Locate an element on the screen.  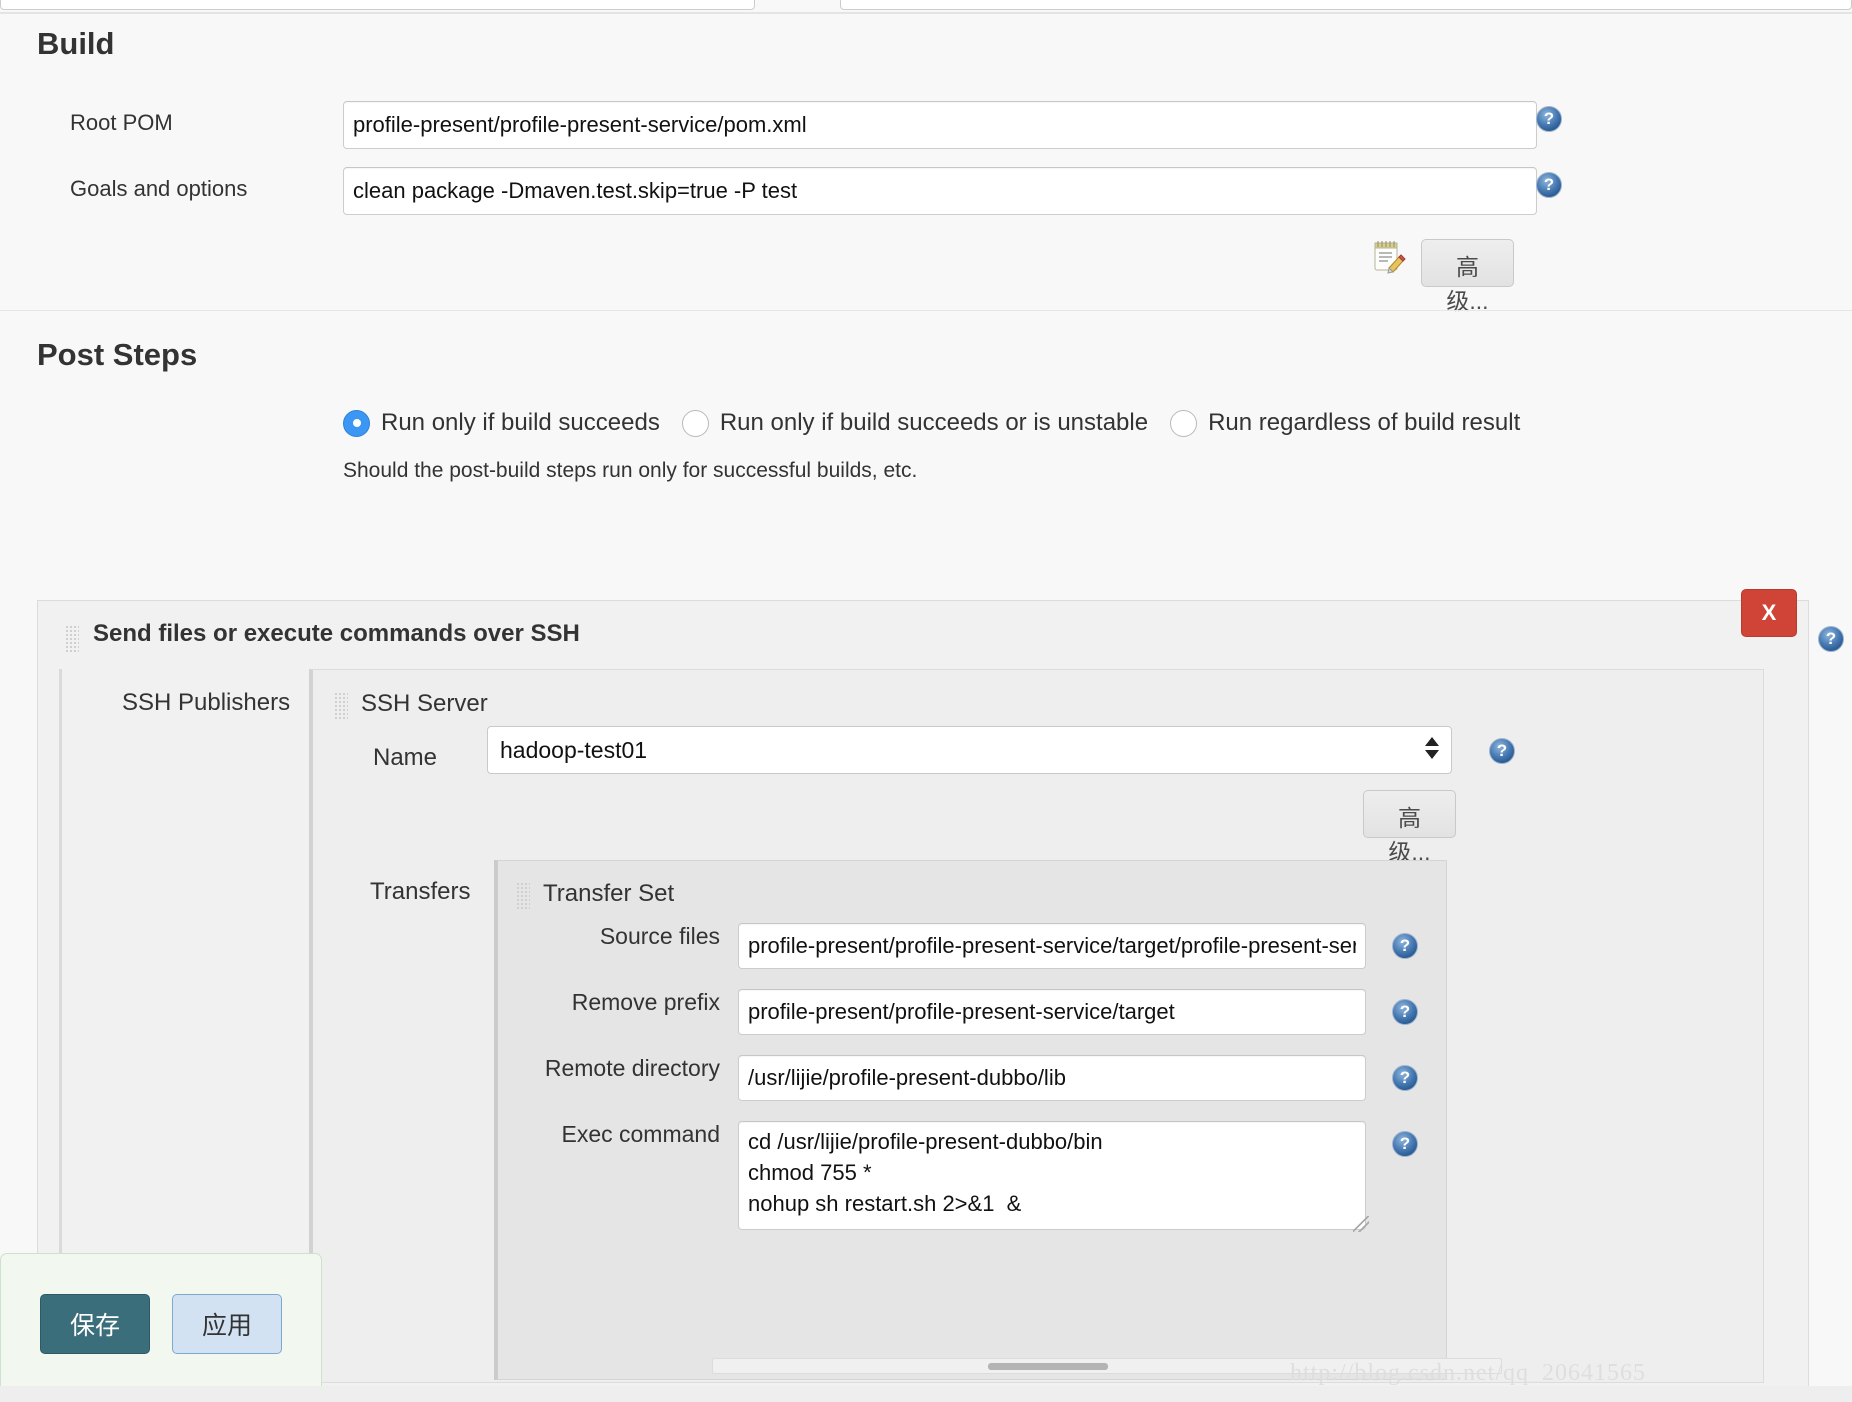
scrollbar-thumb is located at coordinates (1048, 1366).